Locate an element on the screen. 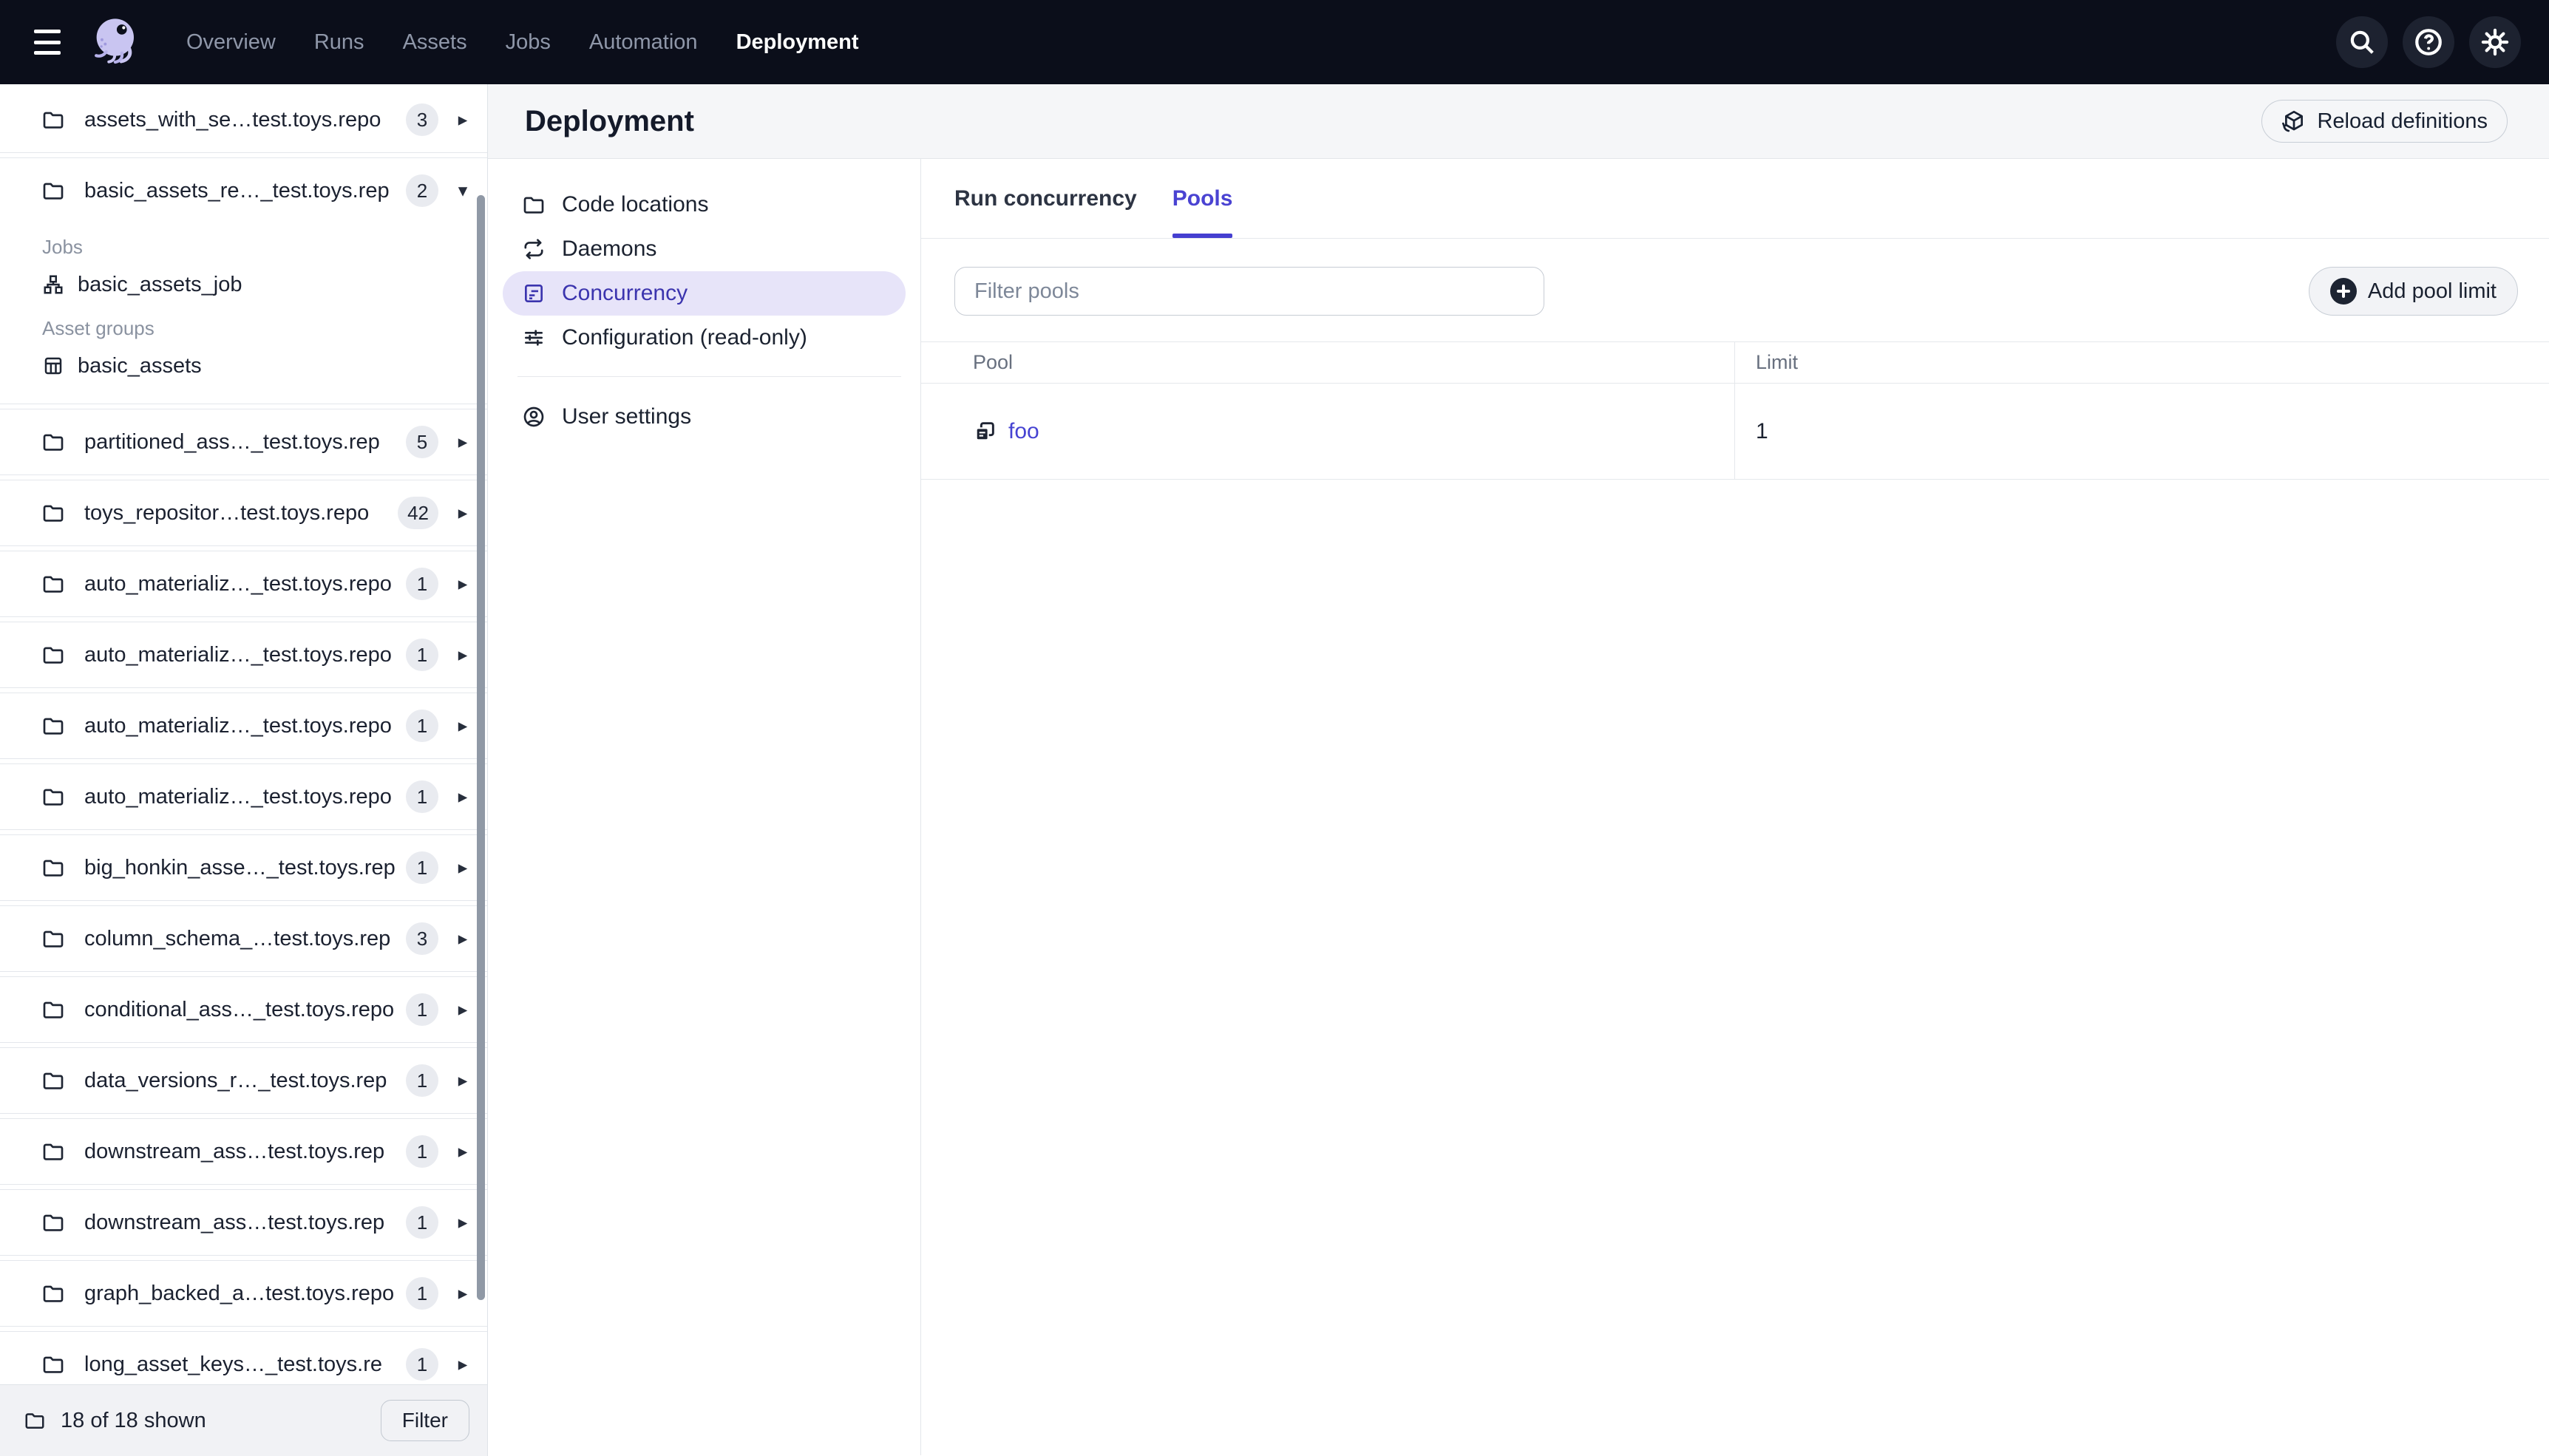 Image resolution: width=2549 pixels, height=1456 pixels. shown-count-label: 18 of 18 shown is located at coordinates (133, 1420).